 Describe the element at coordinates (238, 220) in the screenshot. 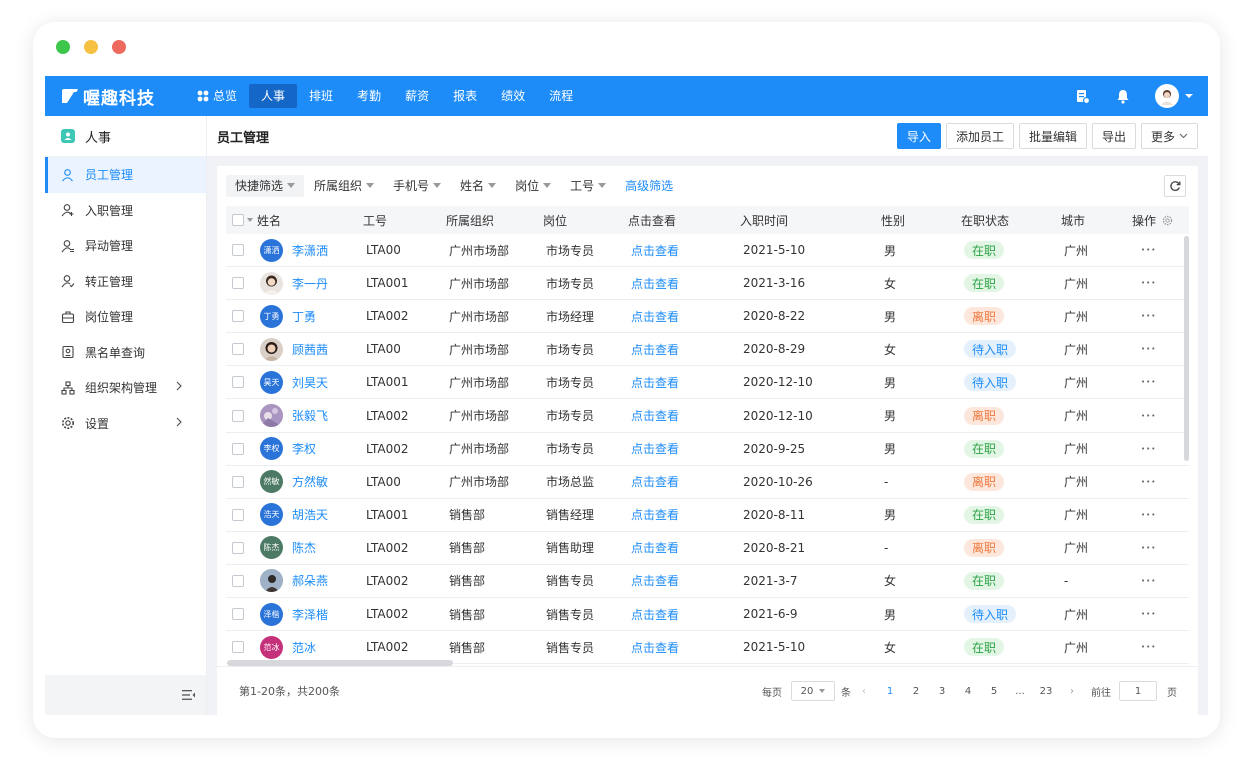

I see `select-all-checkbox` at that location.